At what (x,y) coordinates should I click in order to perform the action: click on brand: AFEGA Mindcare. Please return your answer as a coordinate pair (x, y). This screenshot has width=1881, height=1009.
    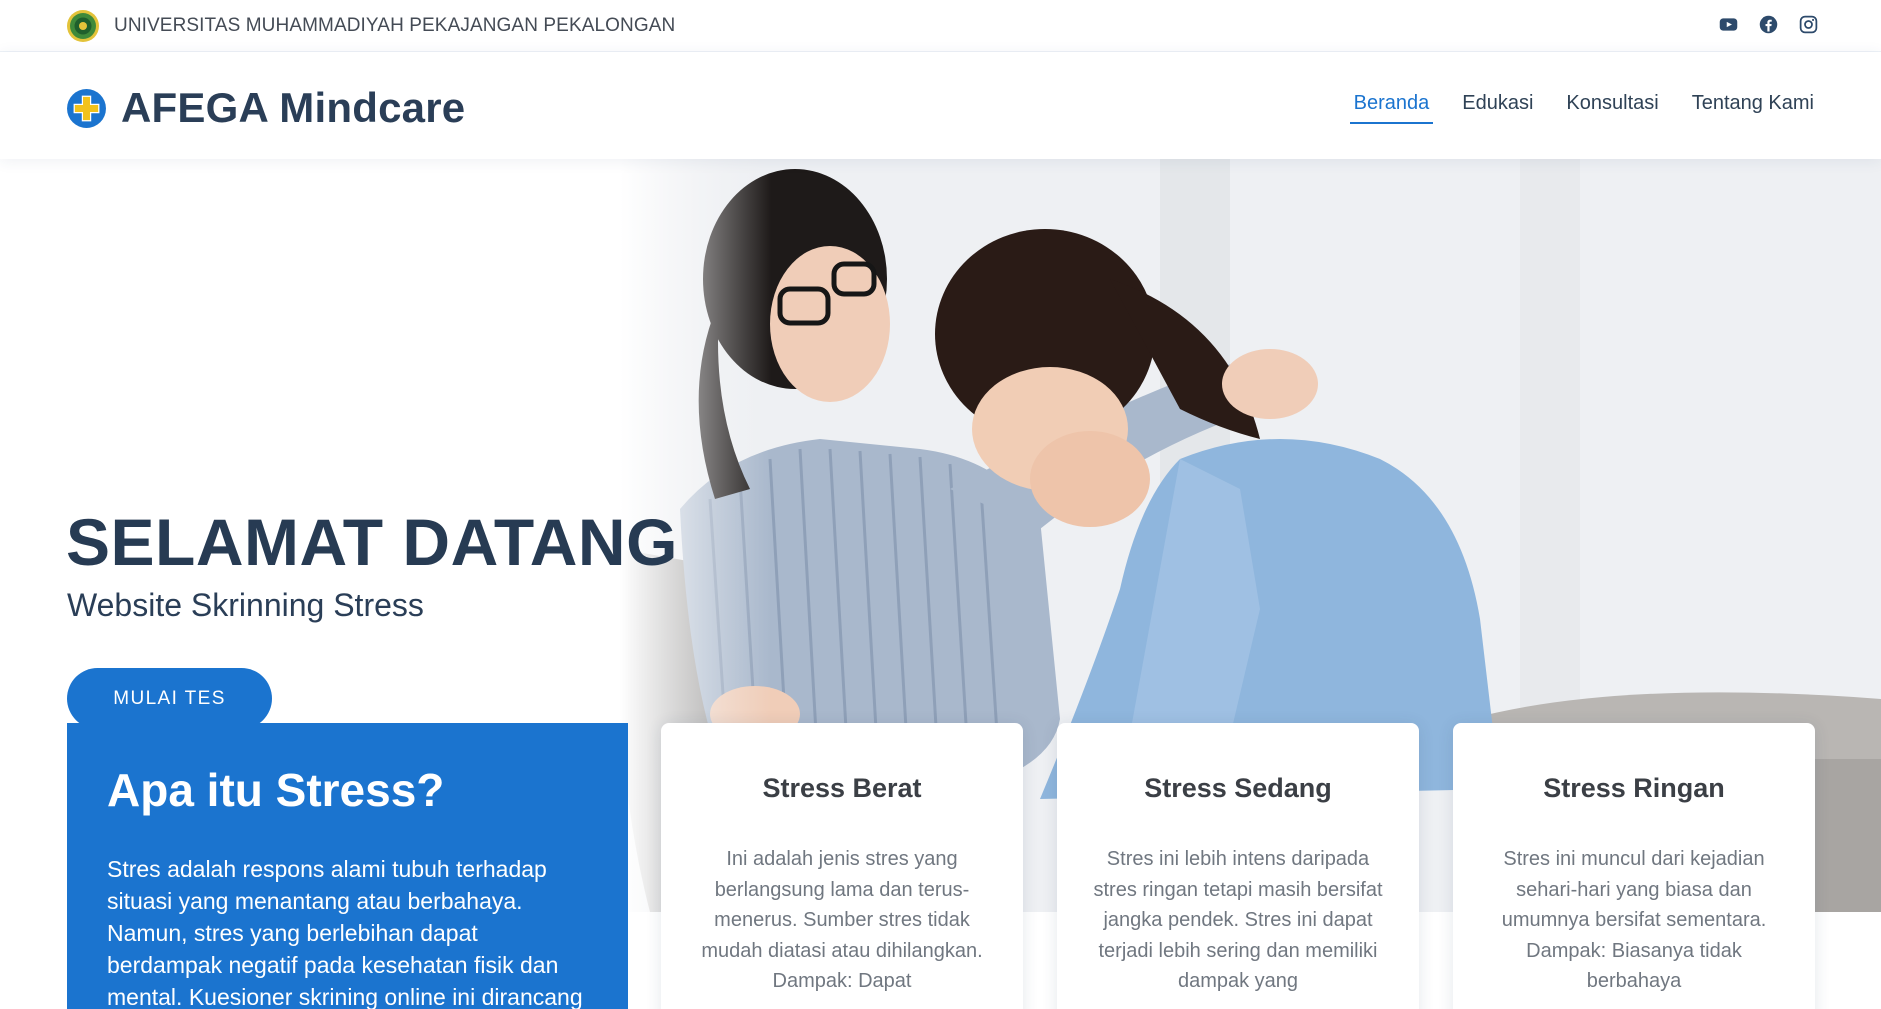
    Looking at the image, I should click on (265, 108).